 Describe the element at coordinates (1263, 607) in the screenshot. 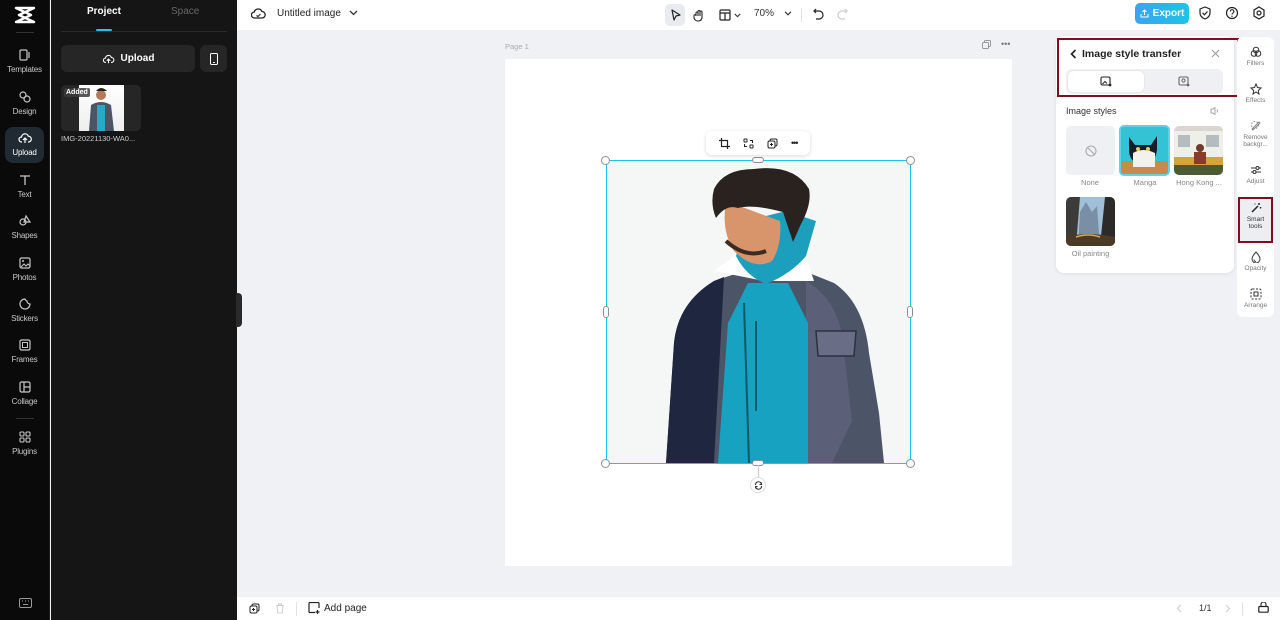

I see `pages-panel-toggle-icon` at that location.